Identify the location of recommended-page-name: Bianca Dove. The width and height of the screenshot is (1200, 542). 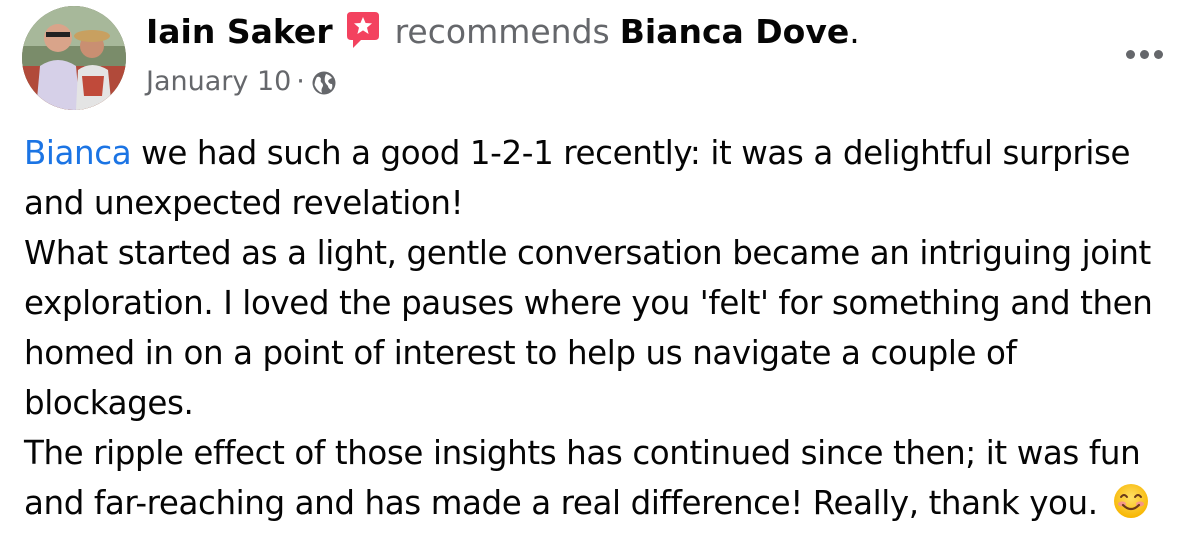
(735, 32).